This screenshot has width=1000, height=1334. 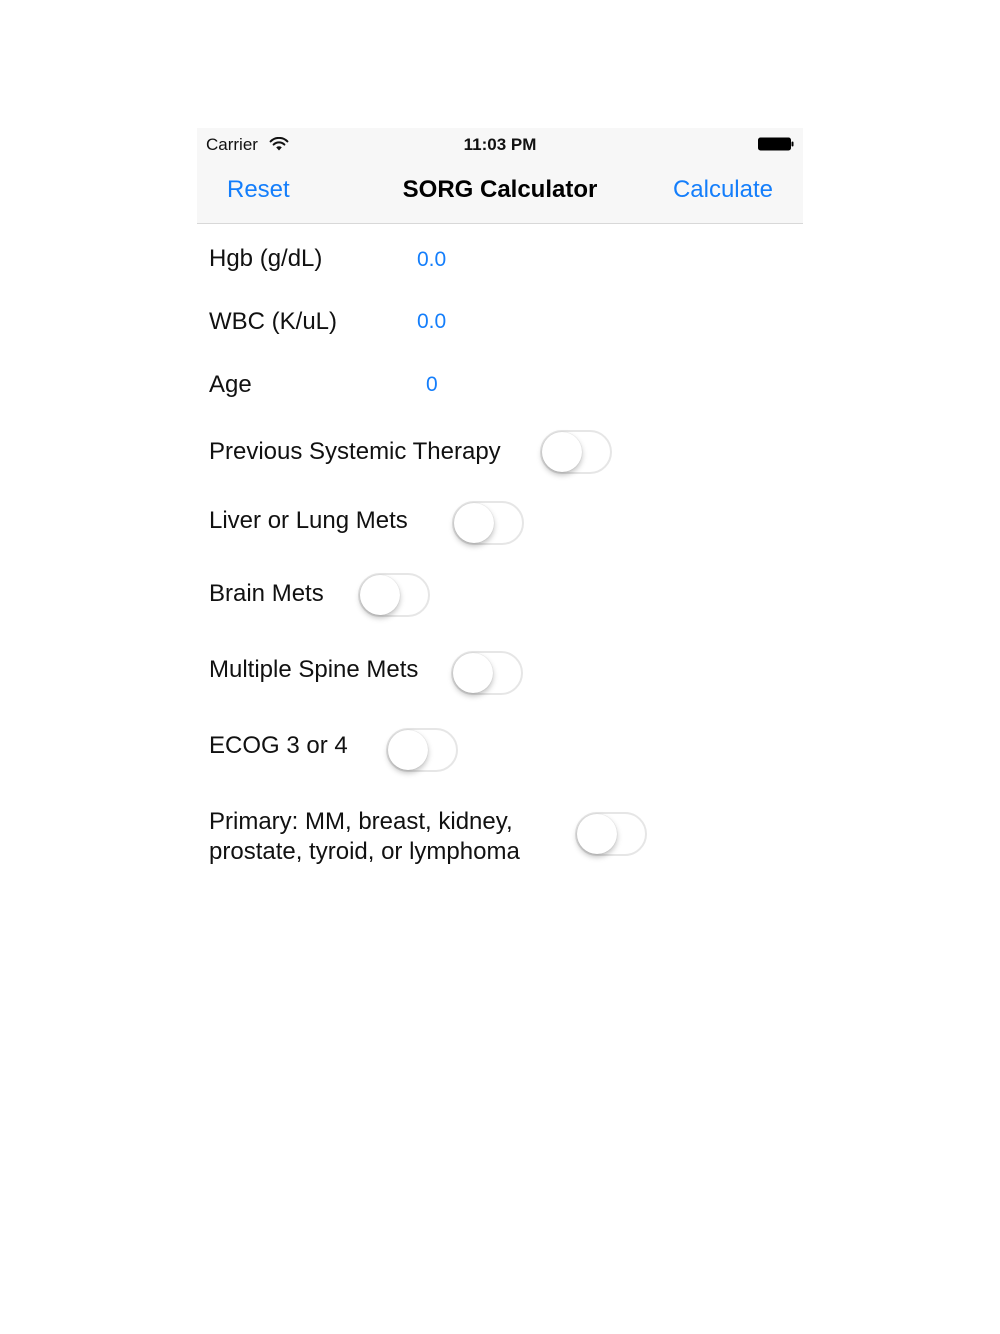 What do you see at coordinates (361, 821) in the screenshot?
I see `primary-label-line-1: Primary: MM, breast, kidney,` at bounding box center [361, 821].